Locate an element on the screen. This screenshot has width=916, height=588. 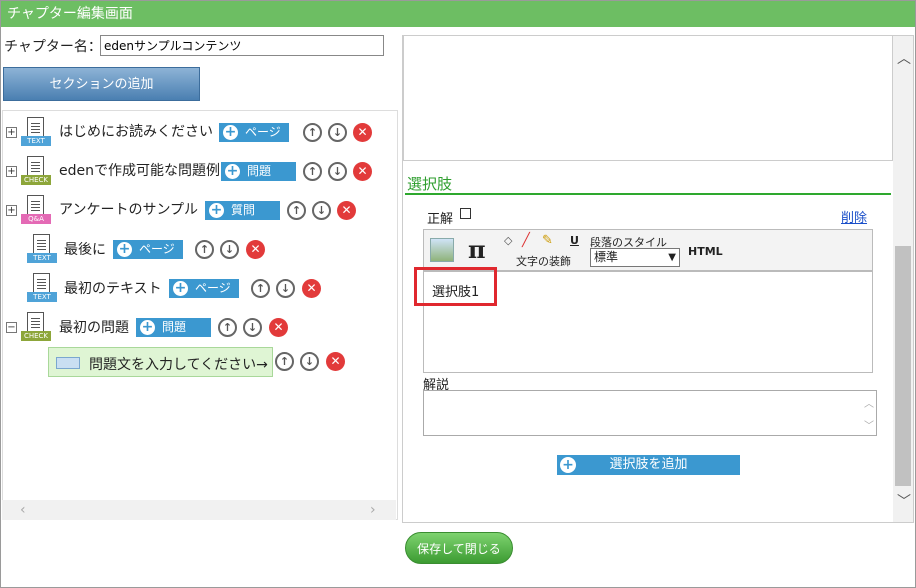
brush-icon: ╱ is located at coordinates (526, 240).